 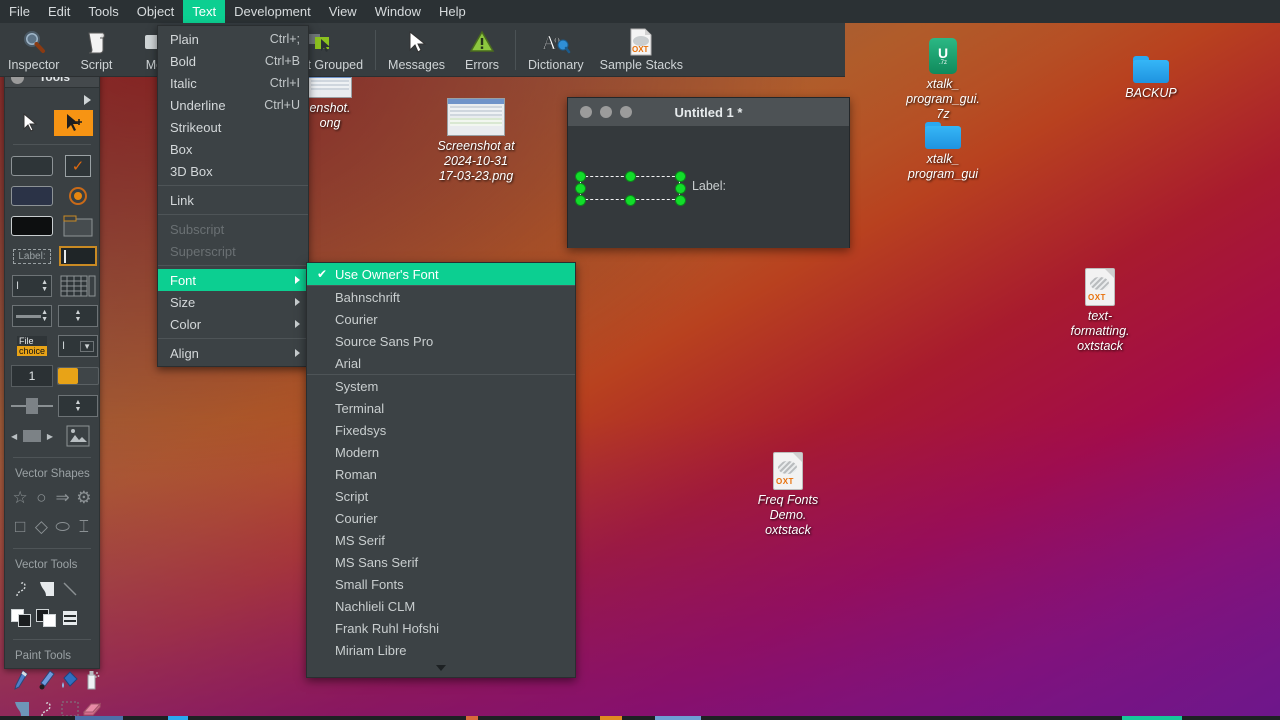 I want to click on table-widget-tool, so click(x=78, y=286).